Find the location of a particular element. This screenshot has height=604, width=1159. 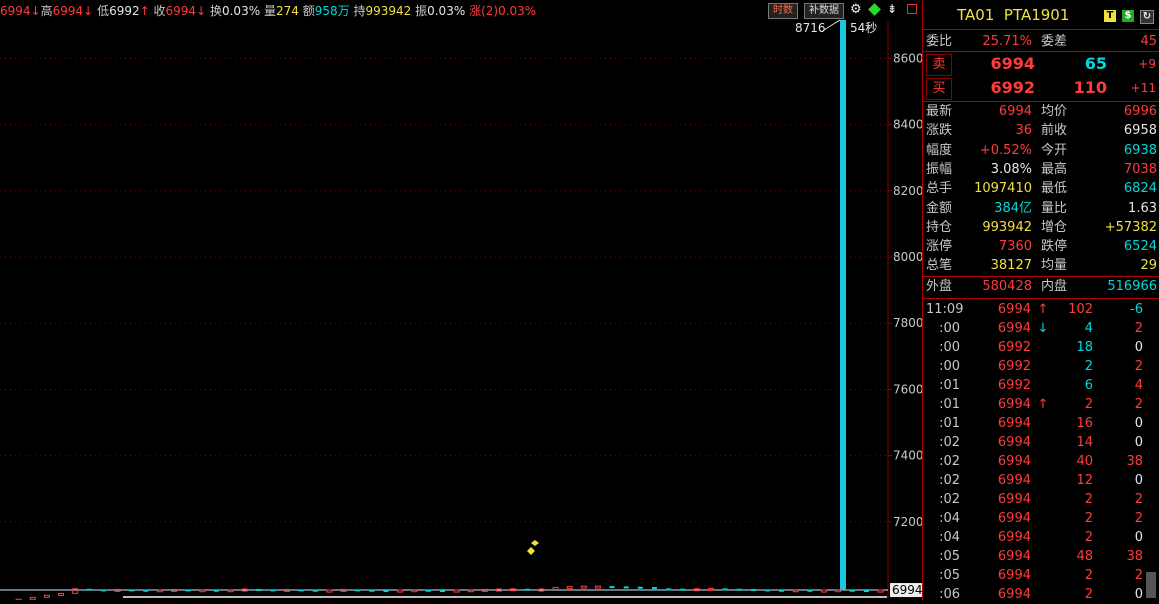

y-tick-label: 7600 is located at coordinates (907, 389).